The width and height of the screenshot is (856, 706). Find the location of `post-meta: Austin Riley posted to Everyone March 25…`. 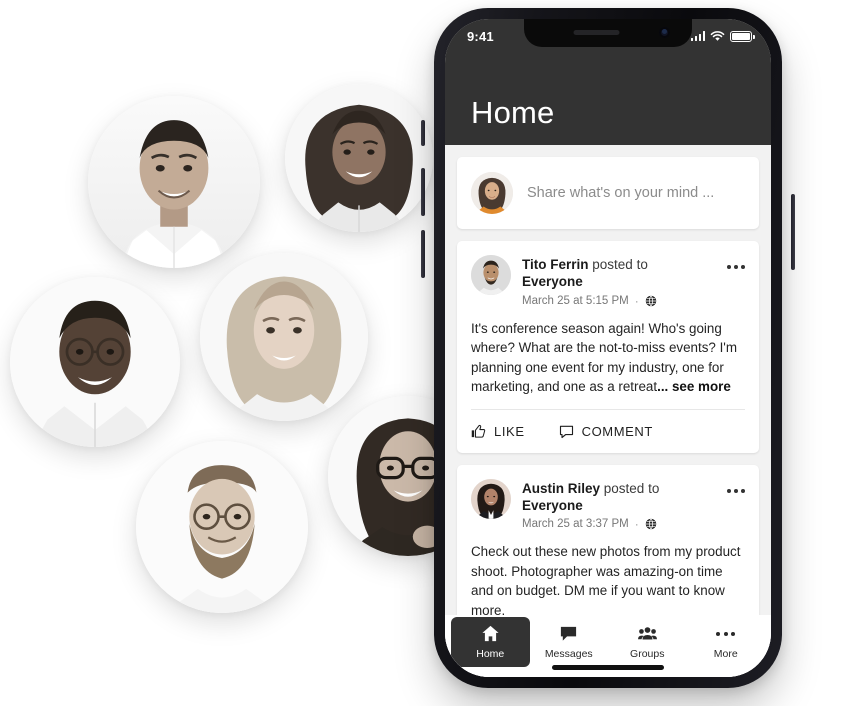

post-meta: Austin Riley posted to Everyone March 25… is located at coordinates (634, 505).